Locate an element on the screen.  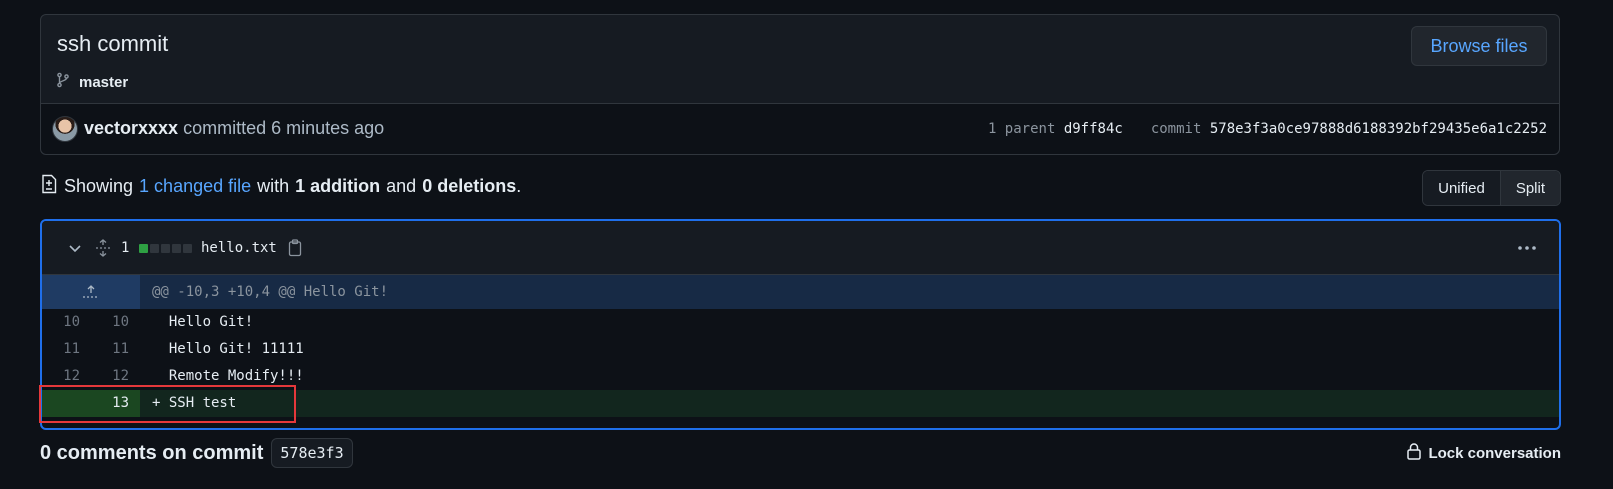
diff-view-toggle: Unified Split is located at coordinates (1491, 188).